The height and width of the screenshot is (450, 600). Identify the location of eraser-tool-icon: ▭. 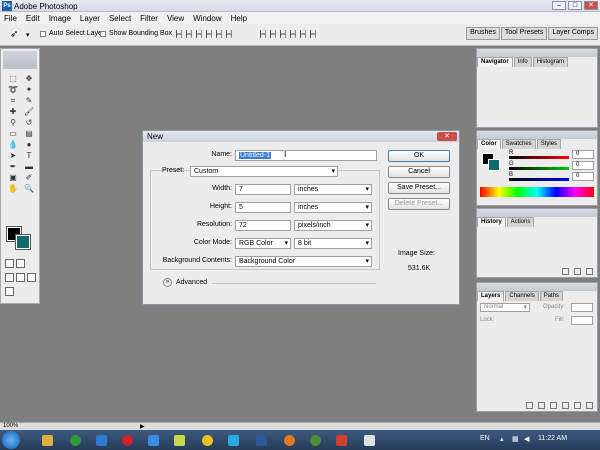
(13, 133).